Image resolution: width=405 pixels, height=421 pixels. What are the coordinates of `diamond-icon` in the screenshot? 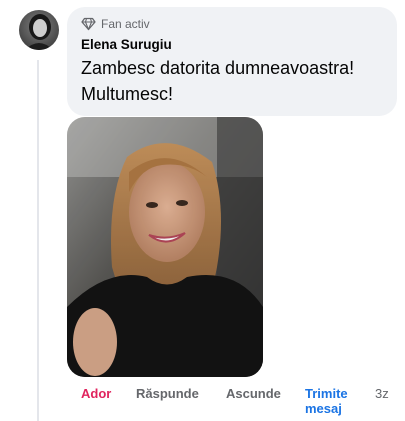 It's located at (88, 24).